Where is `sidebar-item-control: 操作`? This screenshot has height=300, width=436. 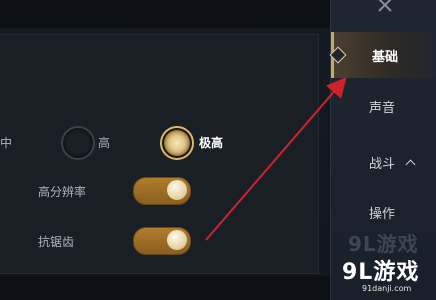
sidebar-item-control: 操作 is located at coordinates (383, 212).